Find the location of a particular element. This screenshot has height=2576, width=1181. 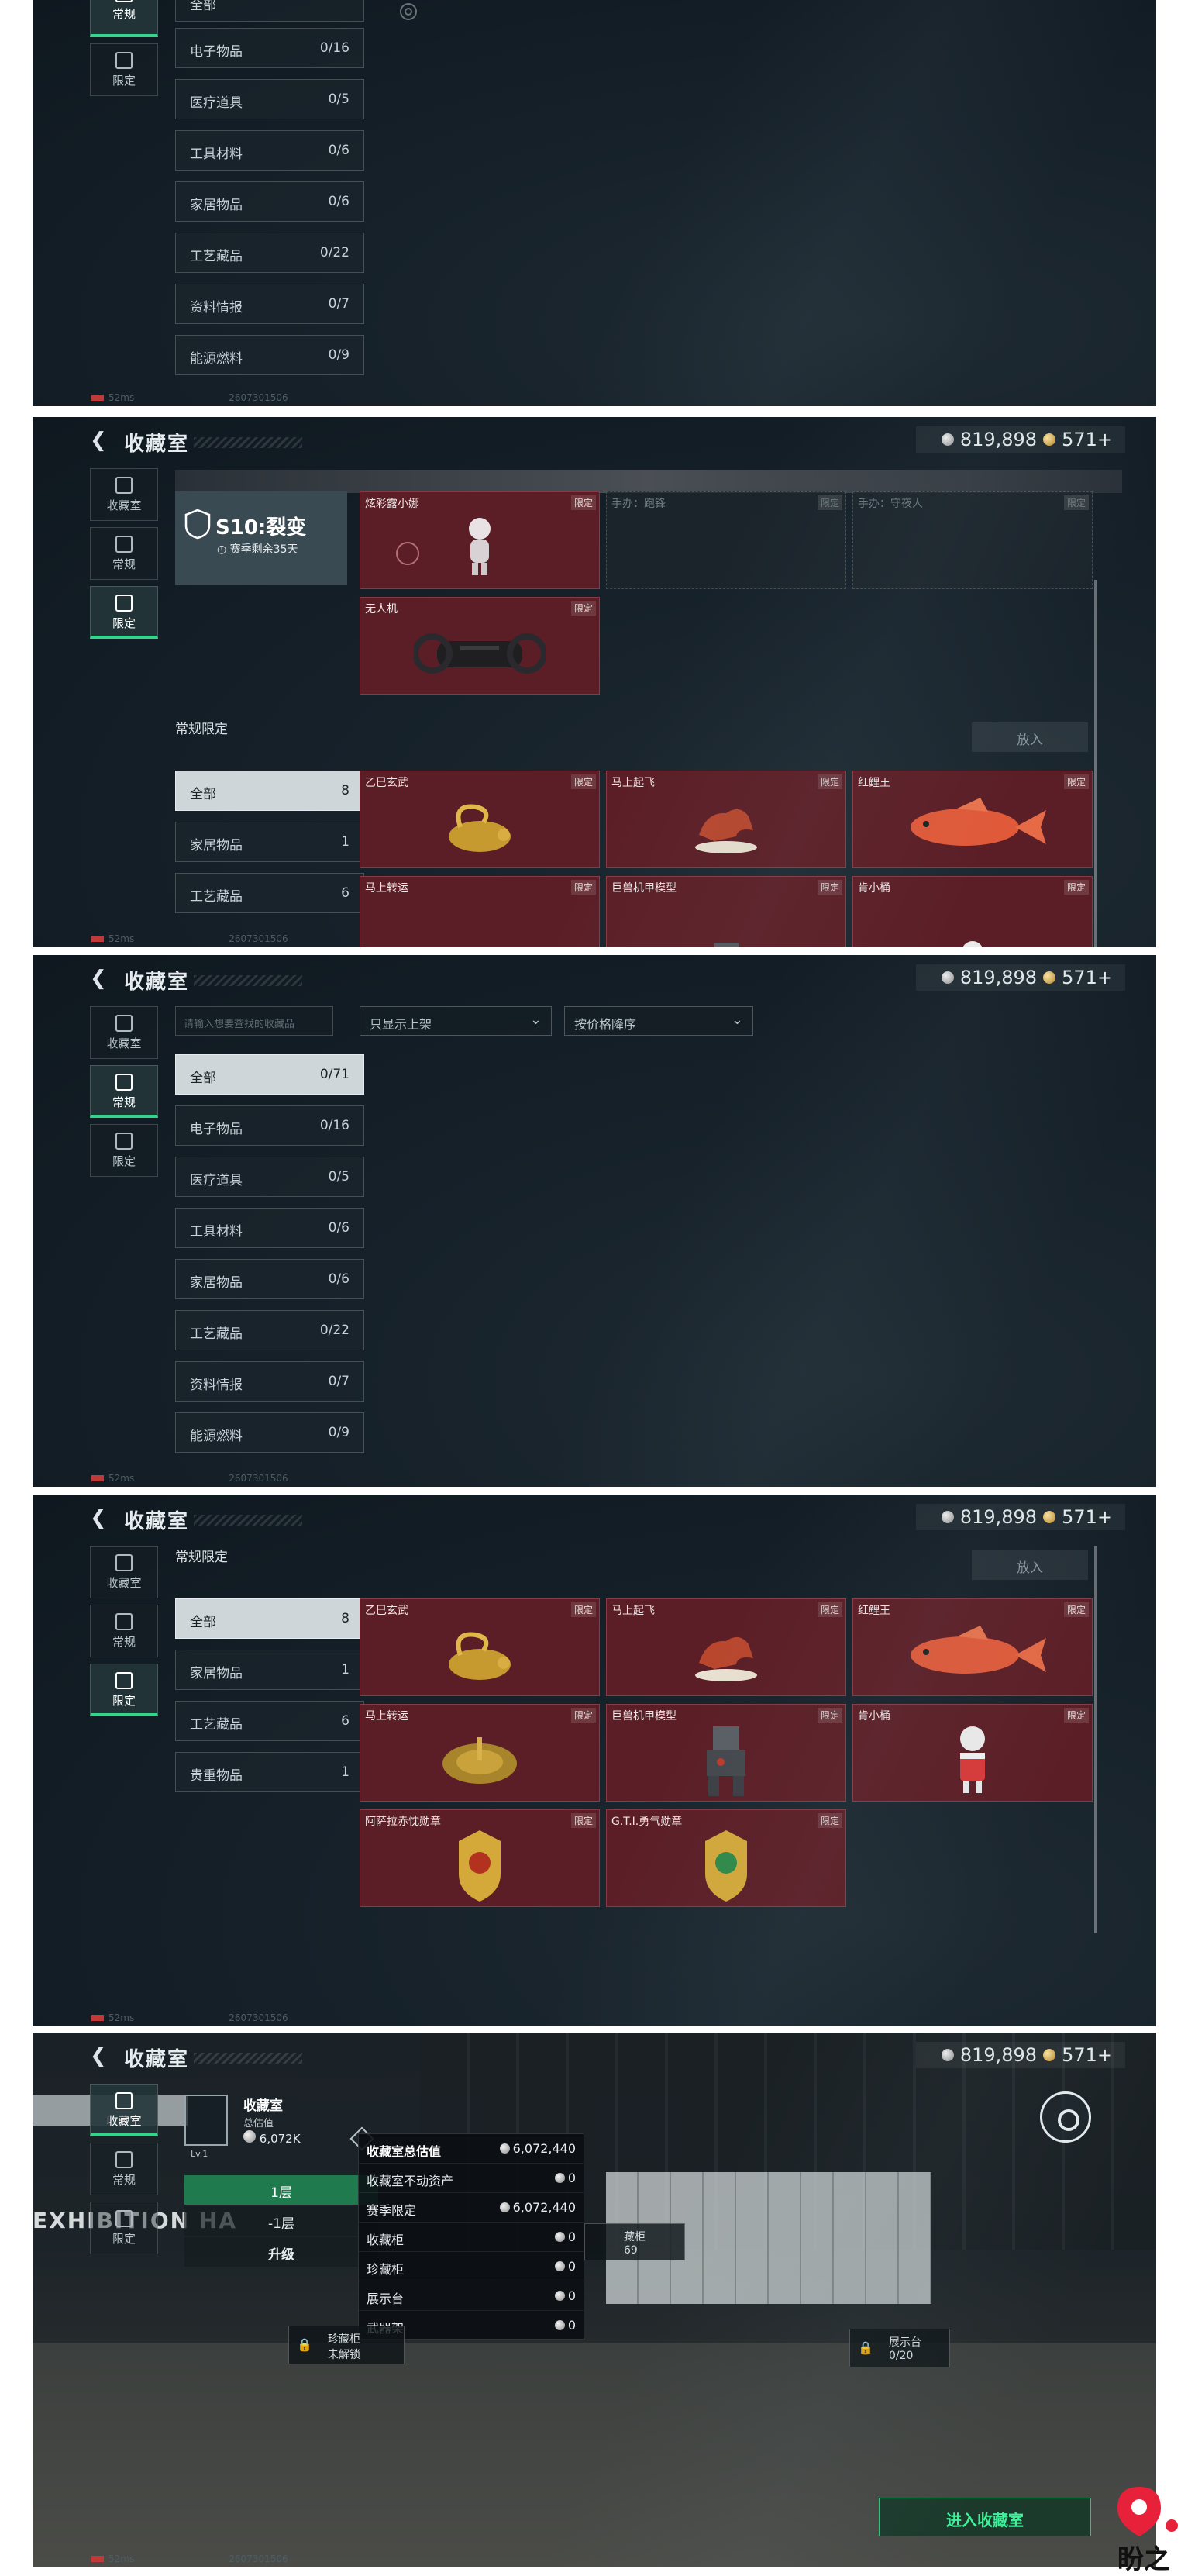

category-item: 全部 0/71 is located at coordinates (269, 1074).